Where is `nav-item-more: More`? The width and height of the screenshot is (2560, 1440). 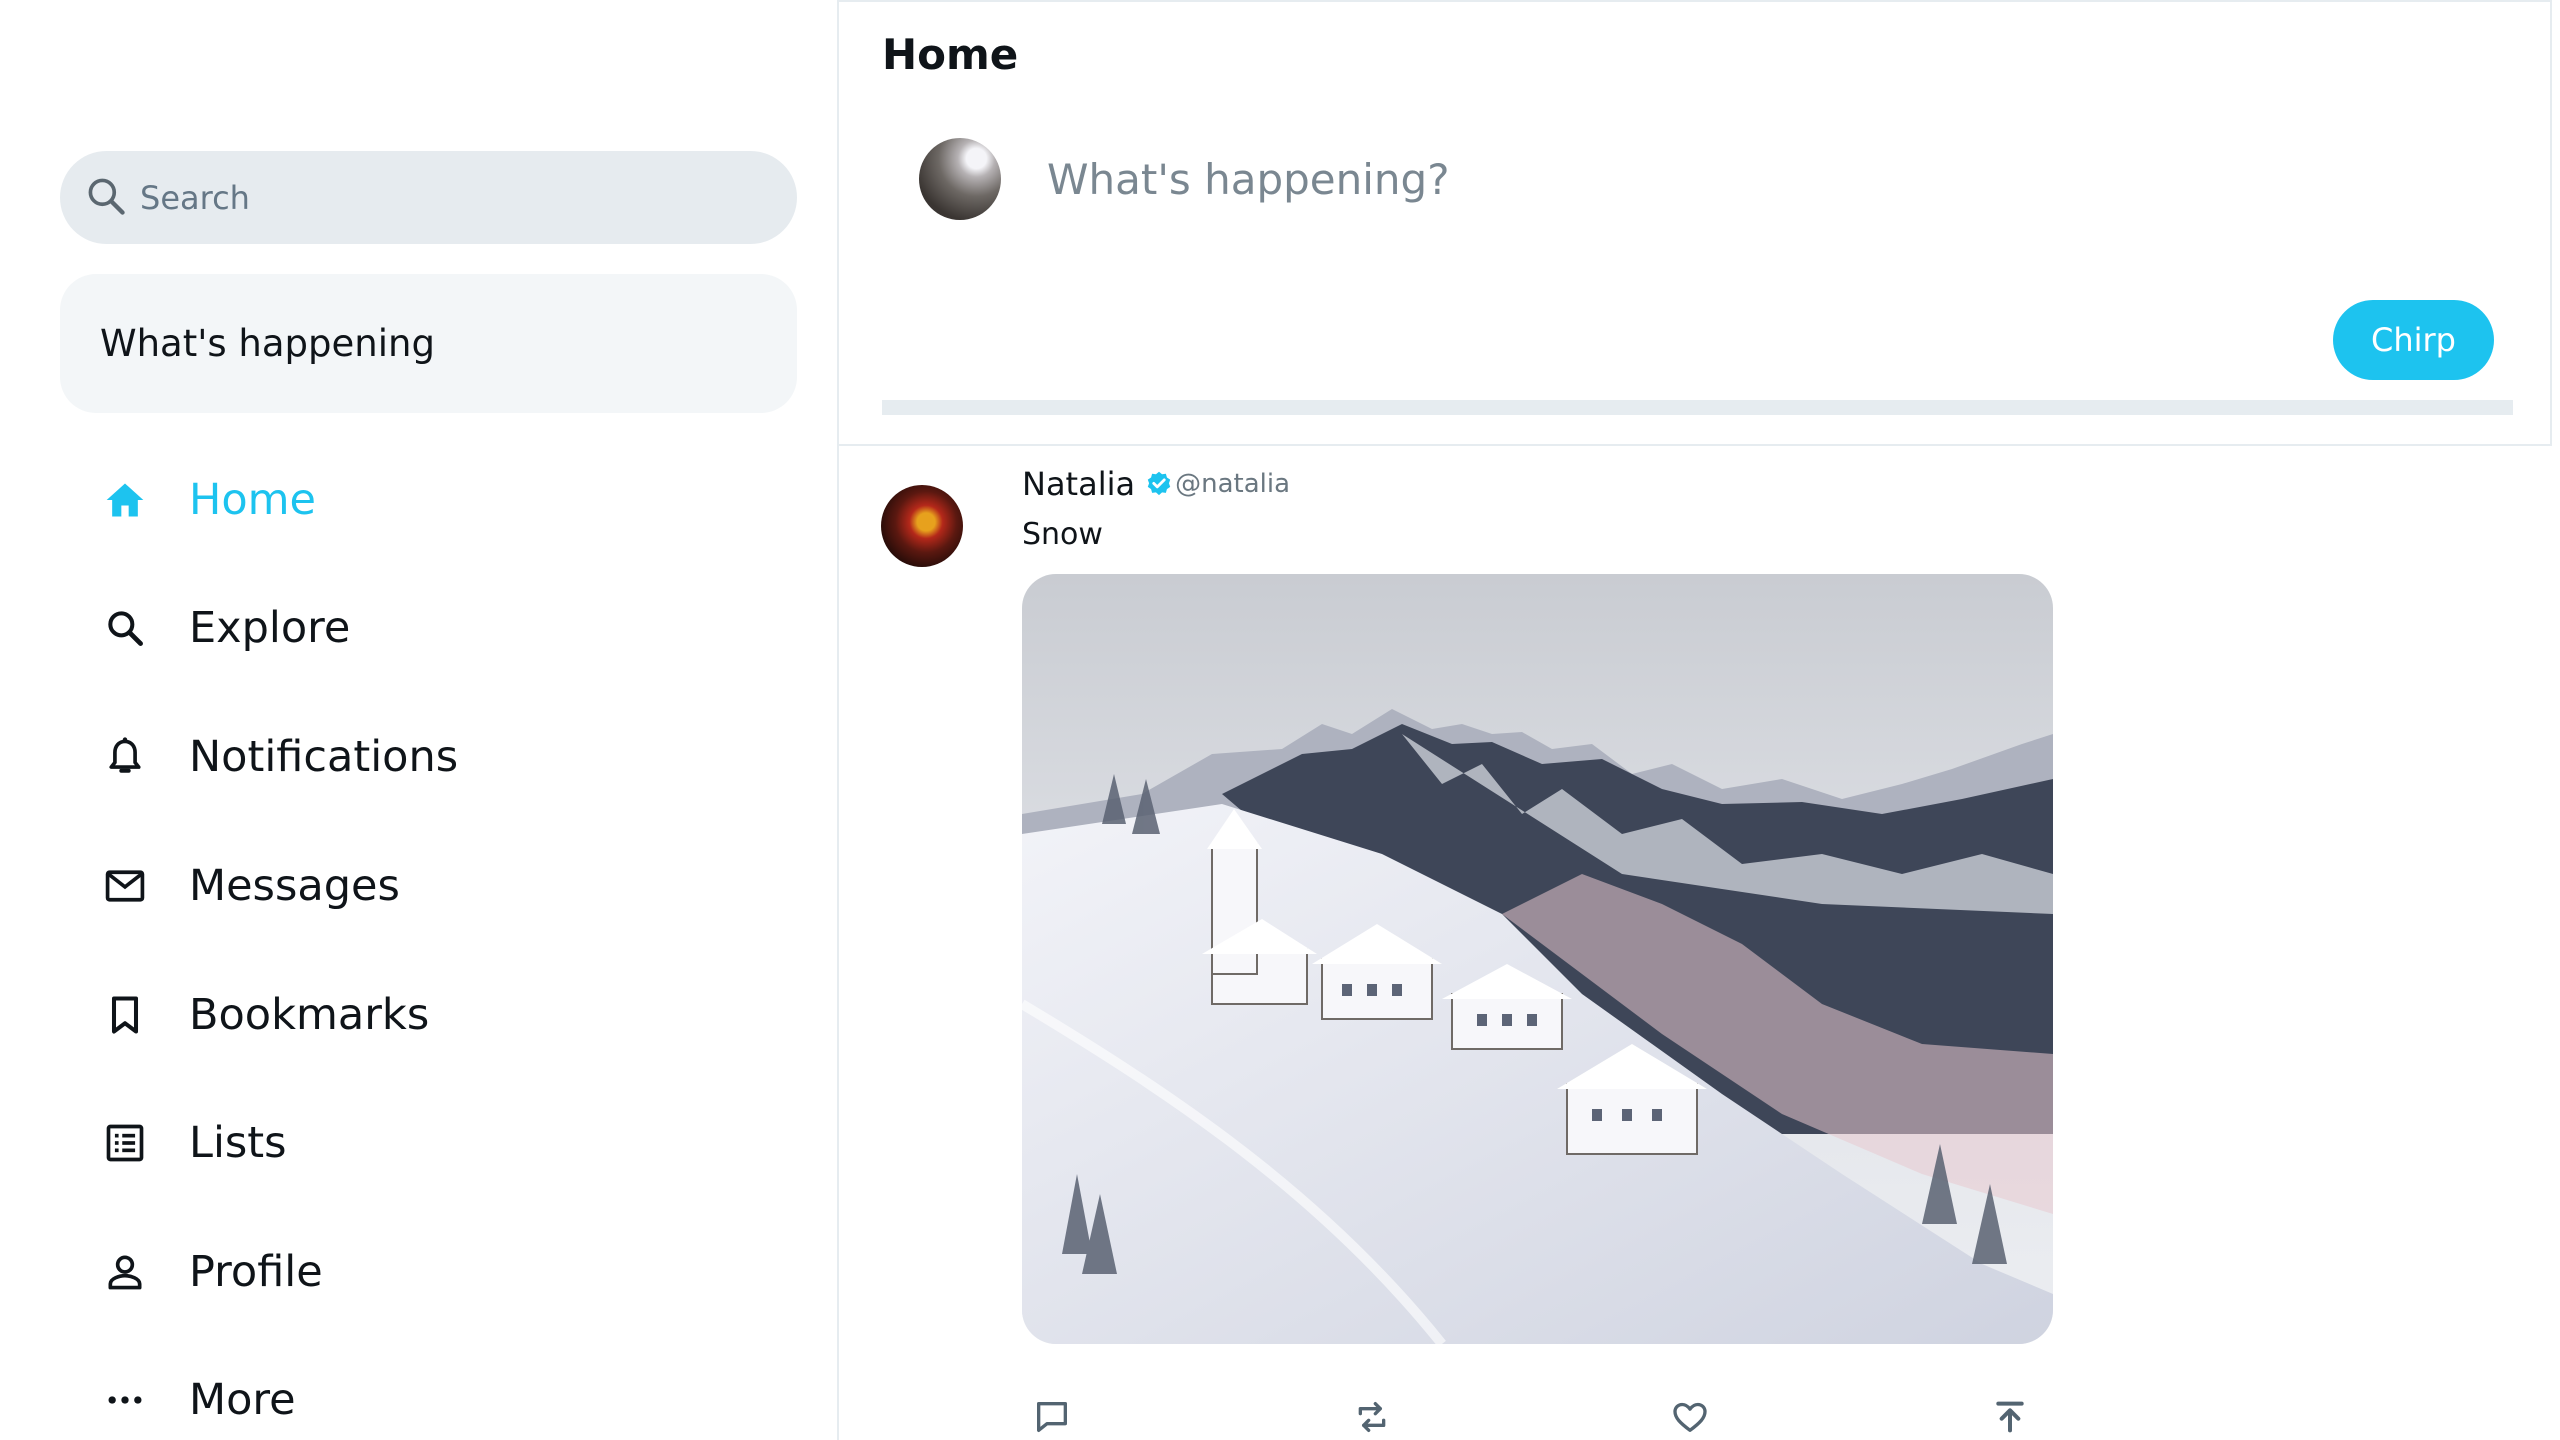
nav-item-more: More is located at coordinates (415, 1400).